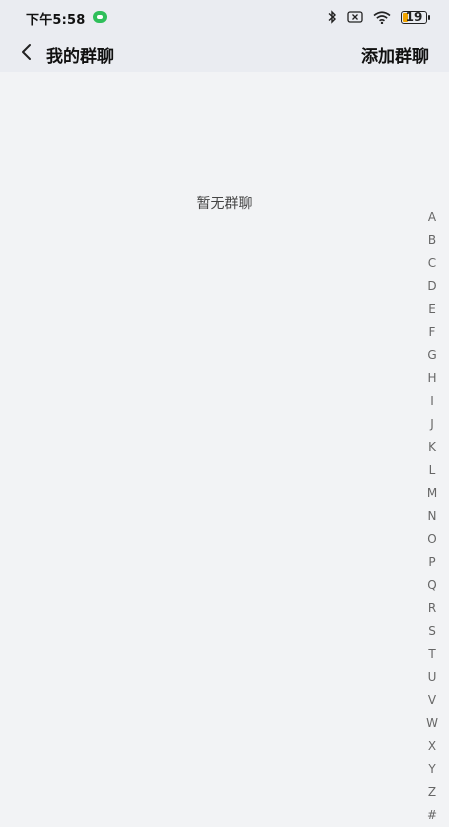 This screenshot has height=827, width=449. I want to click on index-letter-l: L, so click(432, 470).